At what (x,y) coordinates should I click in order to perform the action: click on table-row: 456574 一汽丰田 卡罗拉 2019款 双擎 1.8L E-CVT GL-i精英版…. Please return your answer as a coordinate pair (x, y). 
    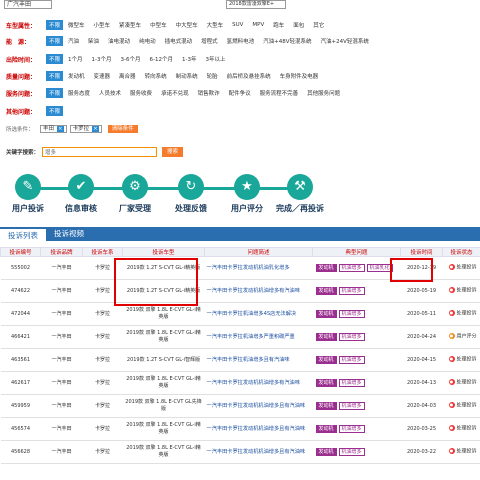
    Looking at the image, I should click on (240, 429).